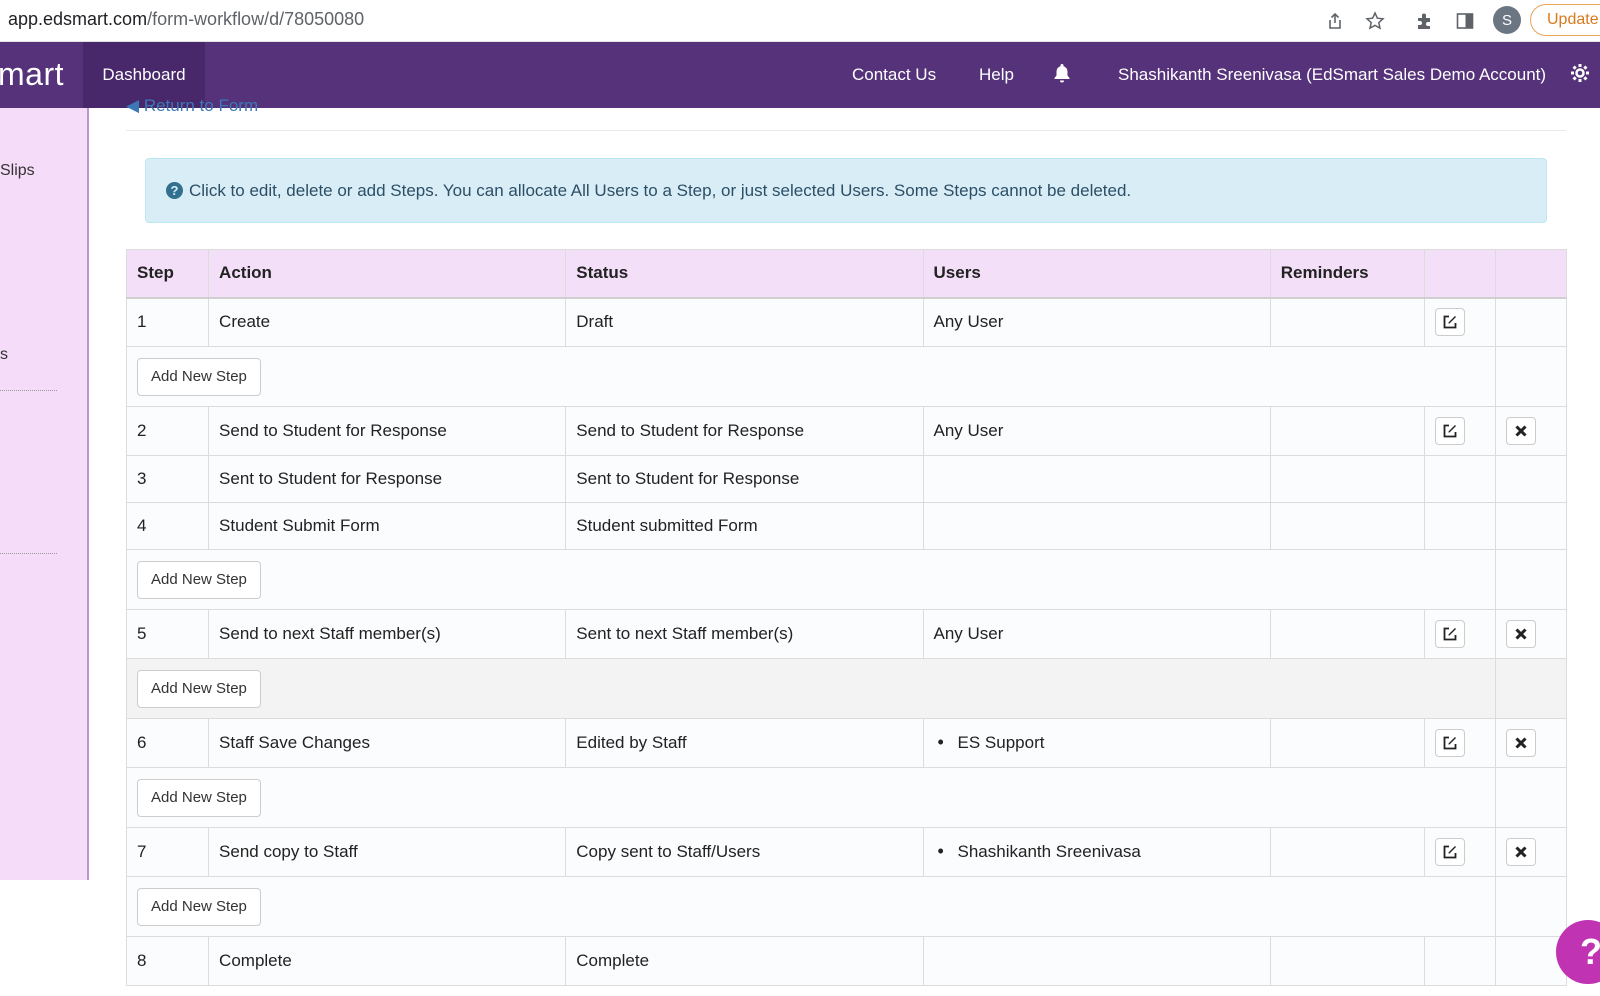 The image size is (1600, 996). I want to click on nav-help: Help, so click(996, 75).